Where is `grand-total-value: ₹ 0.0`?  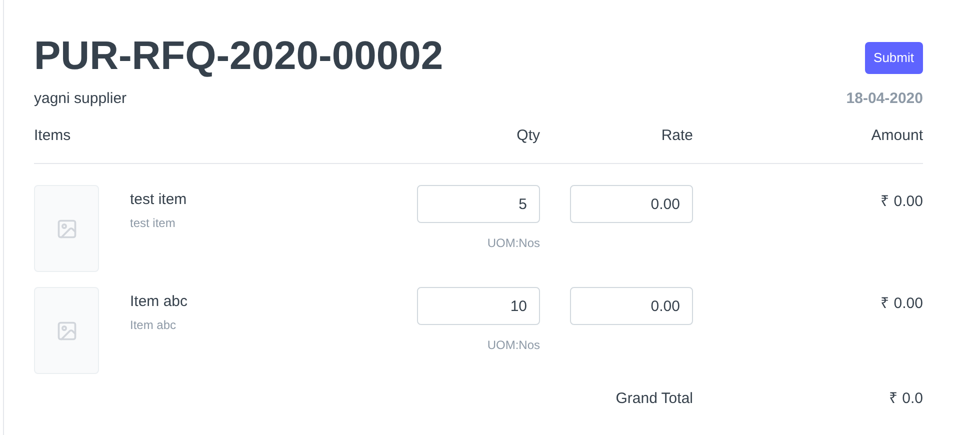
grand-total-value: ₹ 0.0 is located at coordinates (905, 399).